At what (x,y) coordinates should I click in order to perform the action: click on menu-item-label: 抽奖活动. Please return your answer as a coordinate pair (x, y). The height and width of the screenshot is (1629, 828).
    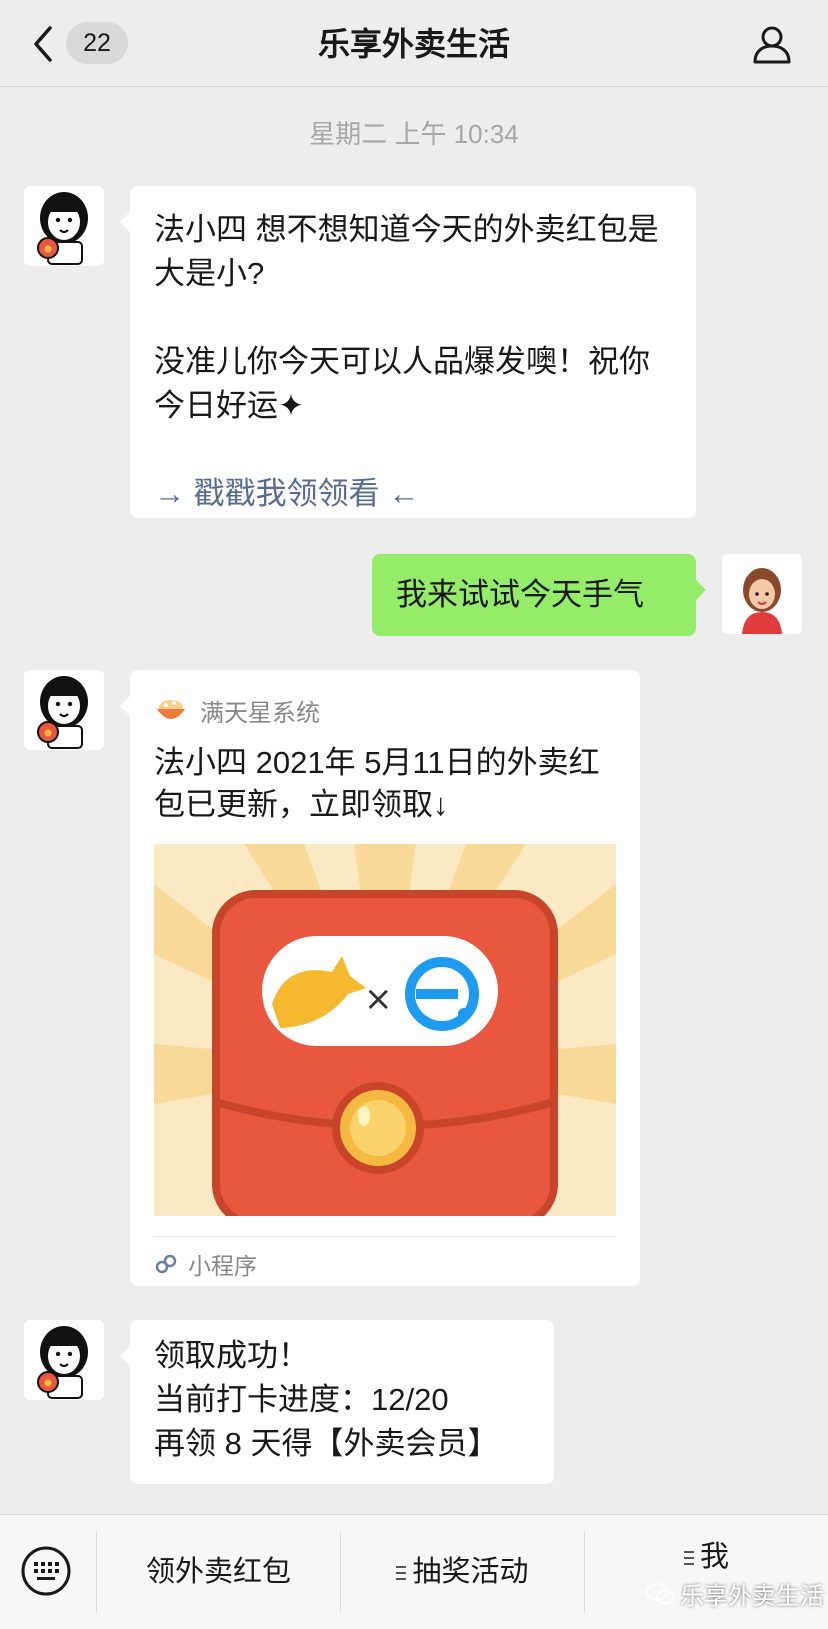
    Looking at the image, I should click on (470, 1572).